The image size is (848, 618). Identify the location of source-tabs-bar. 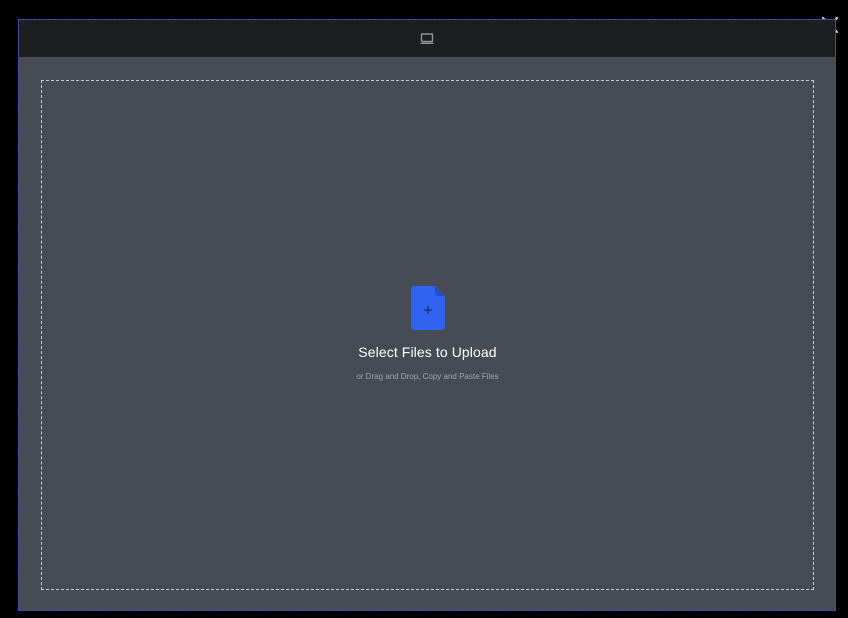
(427, 38).